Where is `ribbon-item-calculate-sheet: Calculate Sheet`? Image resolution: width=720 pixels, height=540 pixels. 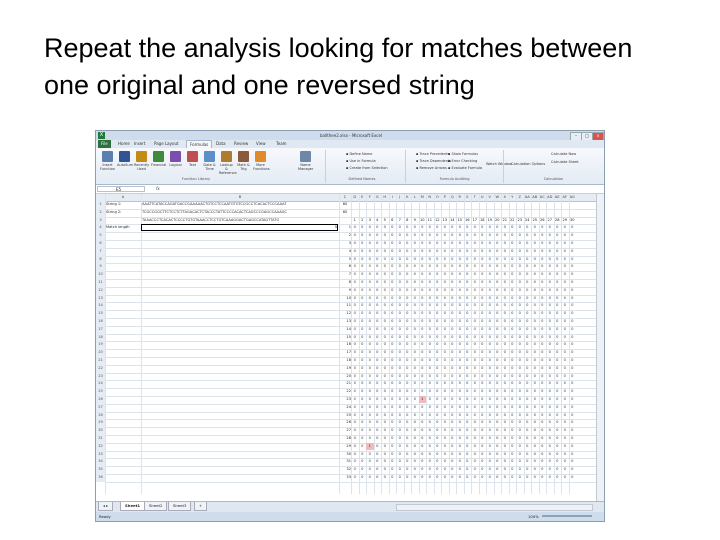
ribbon-item-calculate-sheet: Calculate Sheet is located at coordinates (565, 162).